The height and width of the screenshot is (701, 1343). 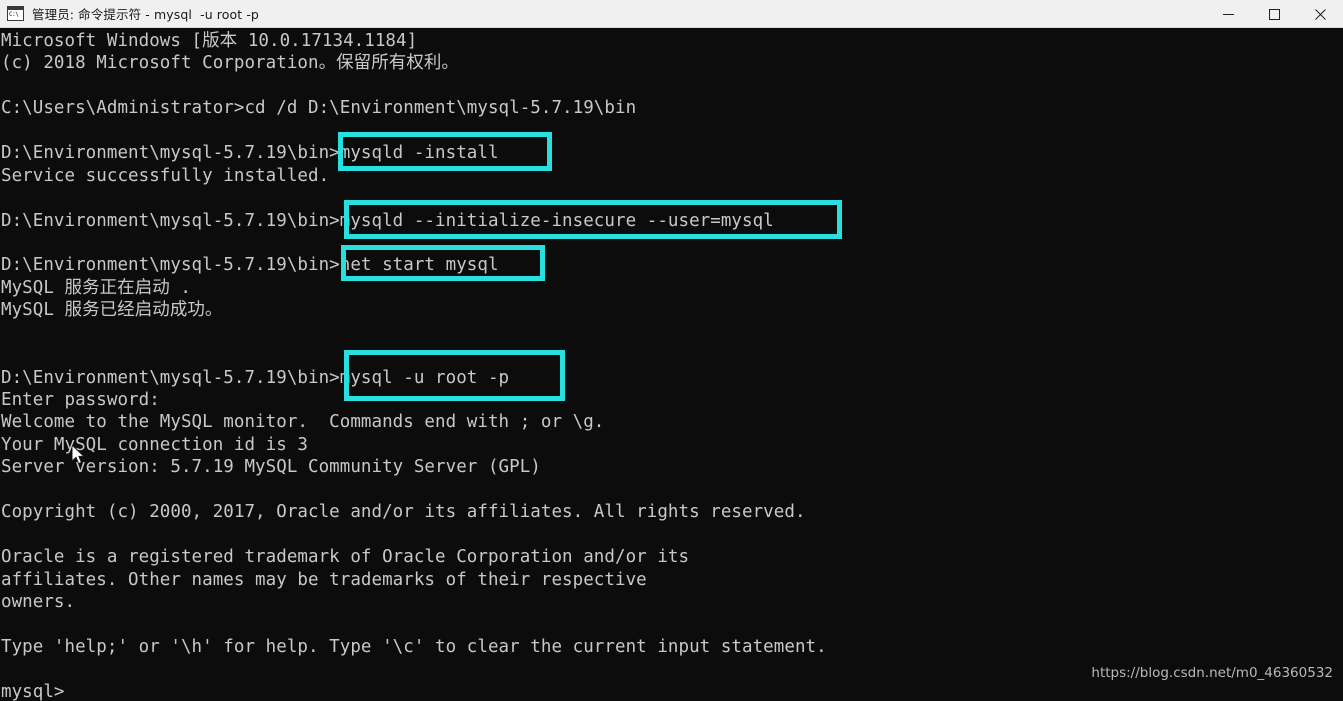 I want to click on minimize-icon, so click(x=1228, y=14).